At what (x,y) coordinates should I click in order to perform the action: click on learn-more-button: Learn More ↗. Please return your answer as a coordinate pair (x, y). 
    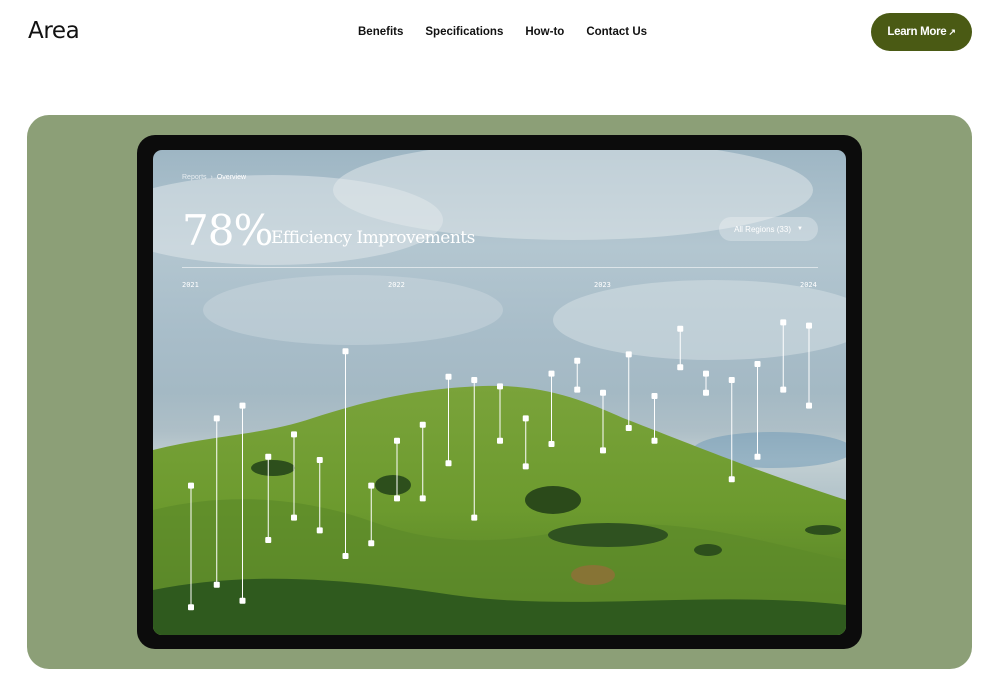
    Looking at the image, I should click on (921, 32).